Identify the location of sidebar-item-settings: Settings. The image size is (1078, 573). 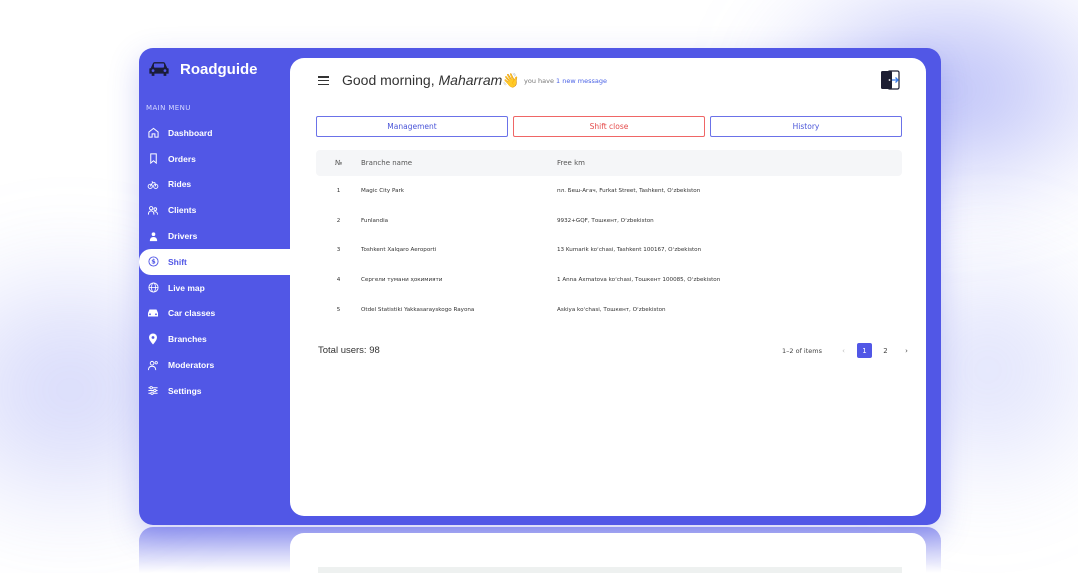
(214, 391).